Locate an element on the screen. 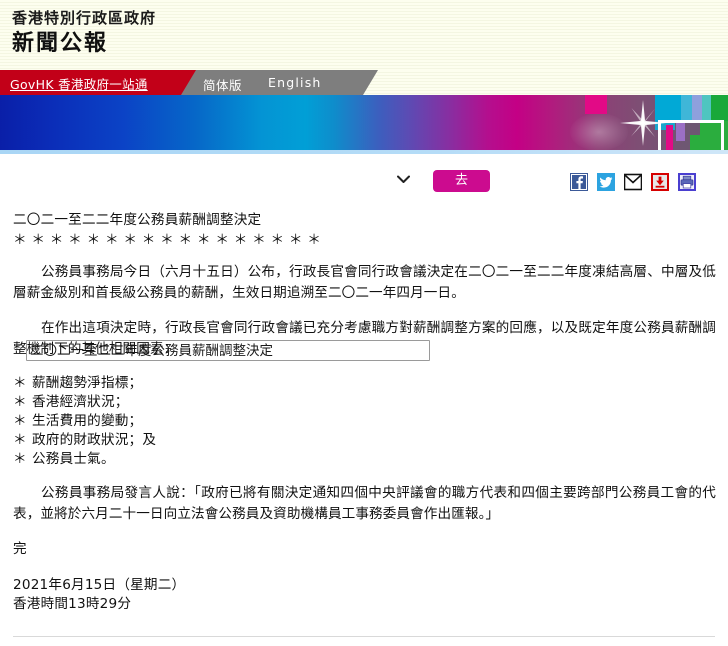 Image resolution: width=728 pixels, height=646 pixels. list-item: ＊ 香港經濟狀況； is located at coordinates (364, 402).